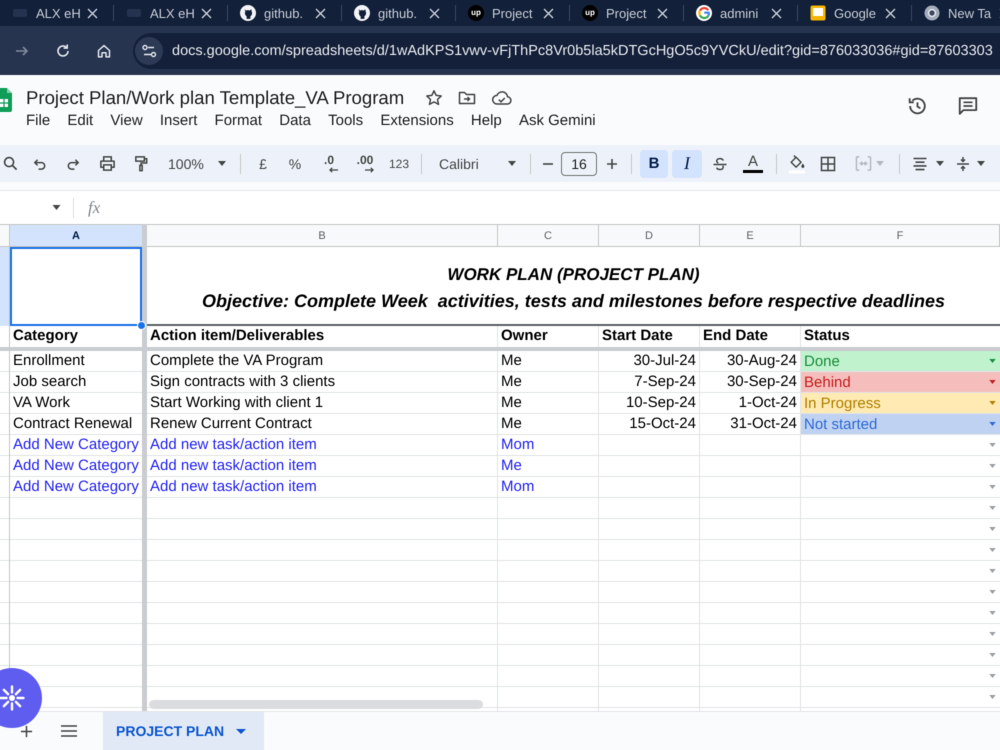 The height and width of the screenshot is (750, 1000). I want to click on formula-label: fx, so click(94, 208).